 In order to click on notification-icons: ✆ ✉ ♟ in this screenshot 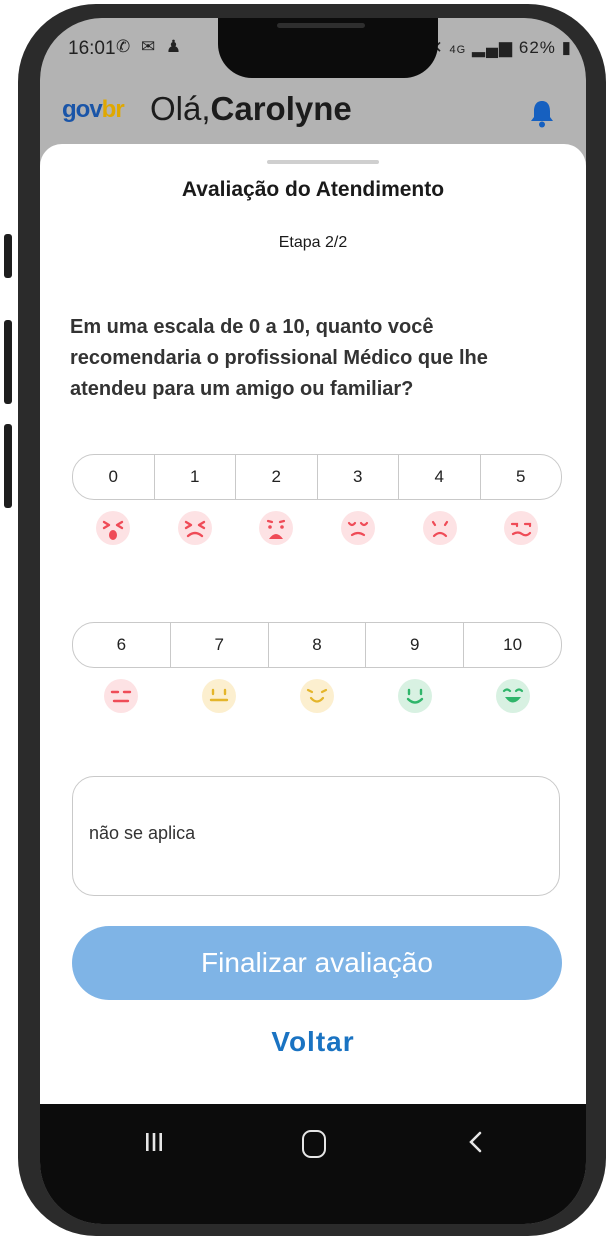, I will do `click(150, 46)`.